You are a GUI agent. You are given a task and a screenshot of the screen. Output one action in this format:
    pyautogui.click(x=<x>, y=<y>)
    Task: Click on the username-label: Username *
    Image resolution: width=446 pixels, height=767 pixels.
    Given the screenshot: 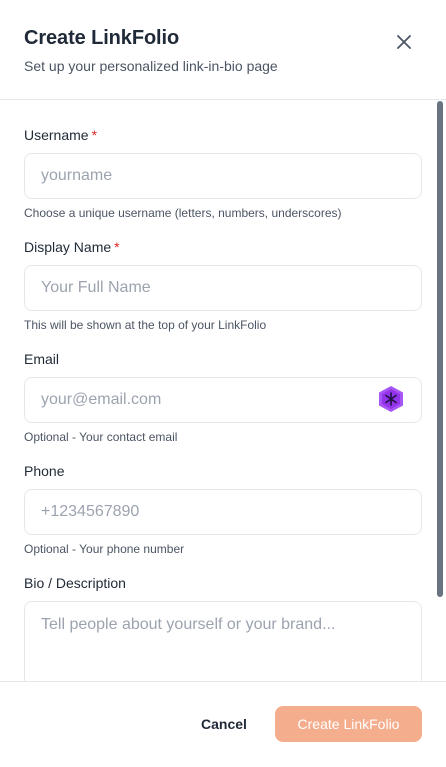 What is the action you would take?
    pyautogui.click(x=61, y=135)
    